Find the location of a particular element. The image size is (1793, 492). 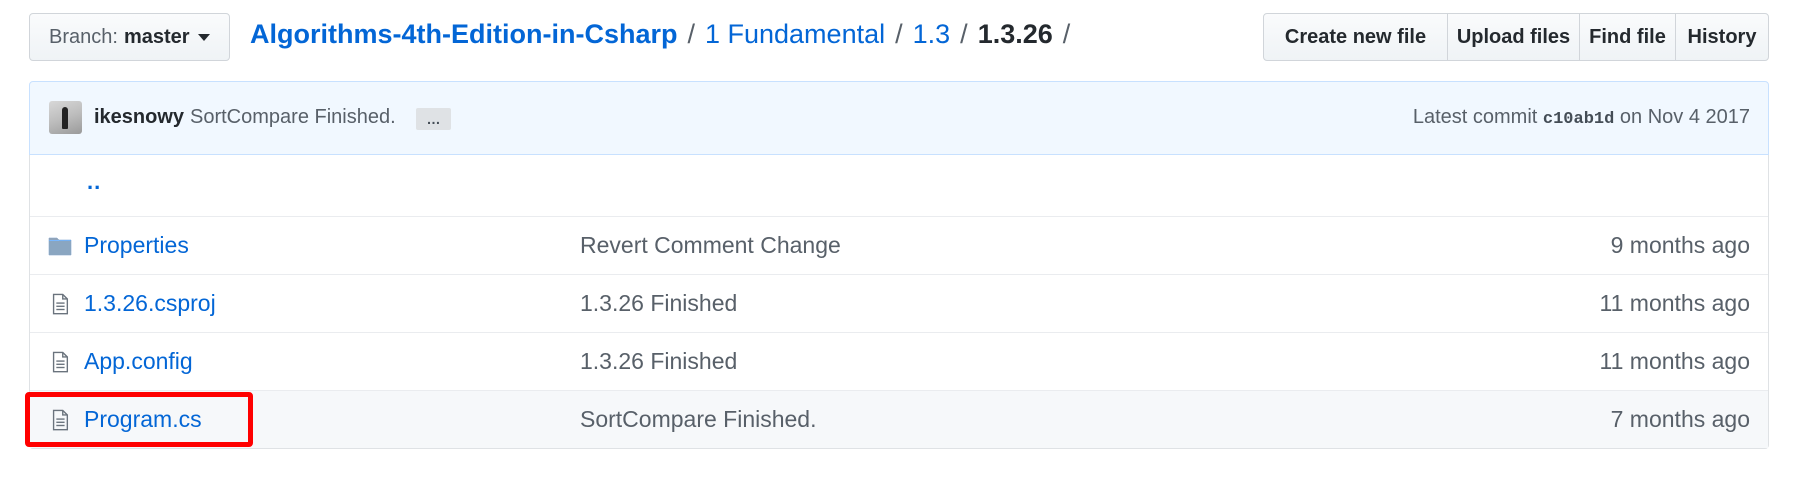

find-file-button: Find file is located at coordinates (1627, 37).